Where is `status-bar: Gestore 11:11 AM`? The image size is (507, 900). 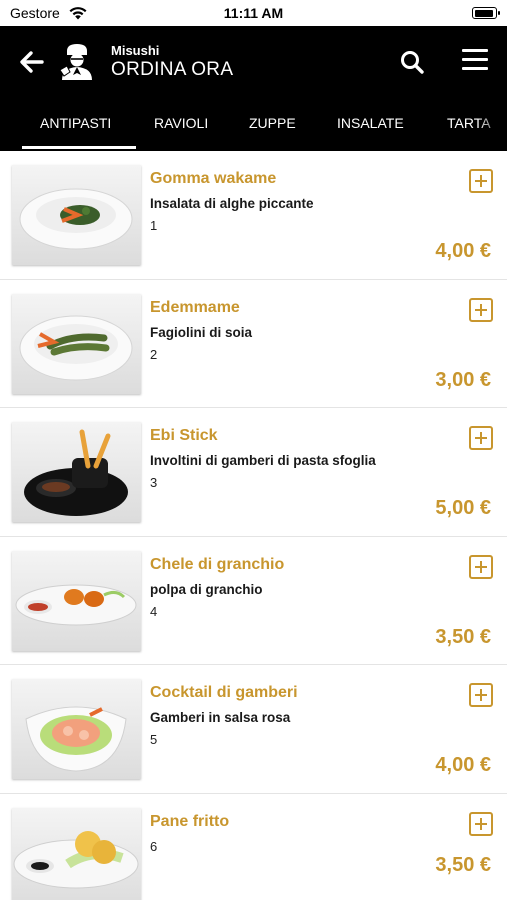
status-bar: Gestore 11:11 AM is located at coordinates (253, 13).